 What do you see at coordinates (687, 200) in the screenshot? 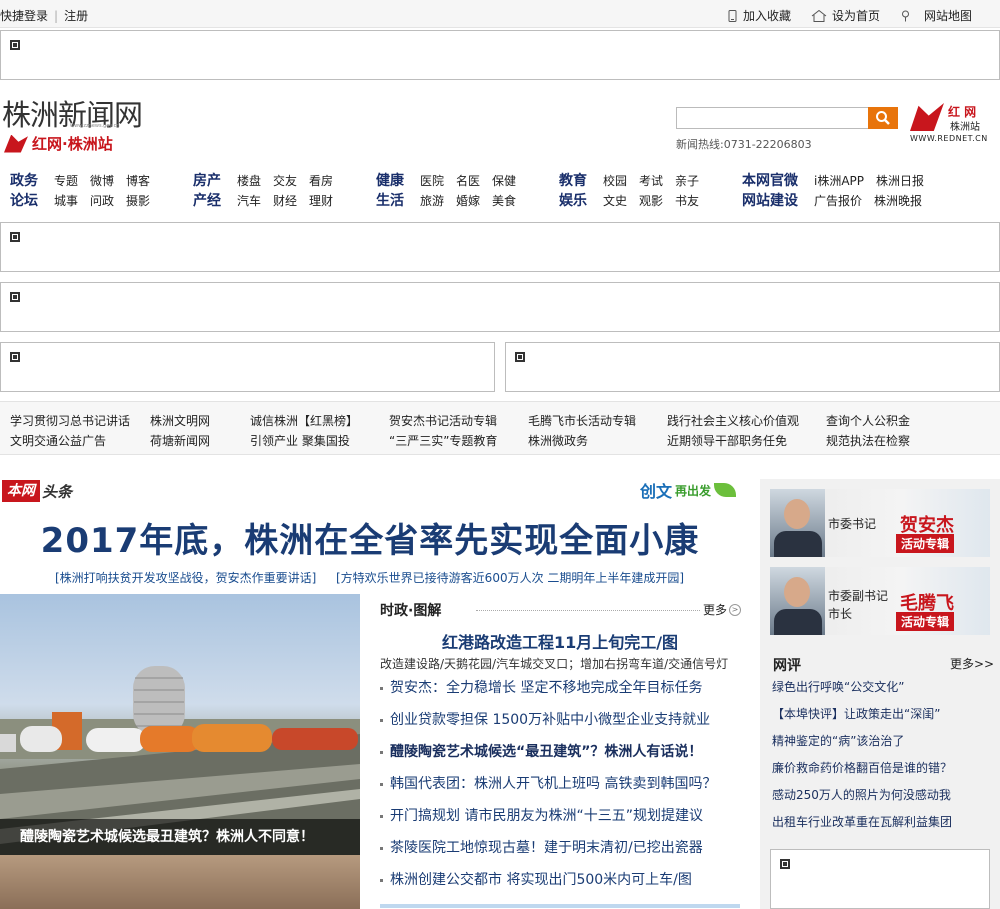
I see `nav-link: 书友` at bounding box center [687, 200].